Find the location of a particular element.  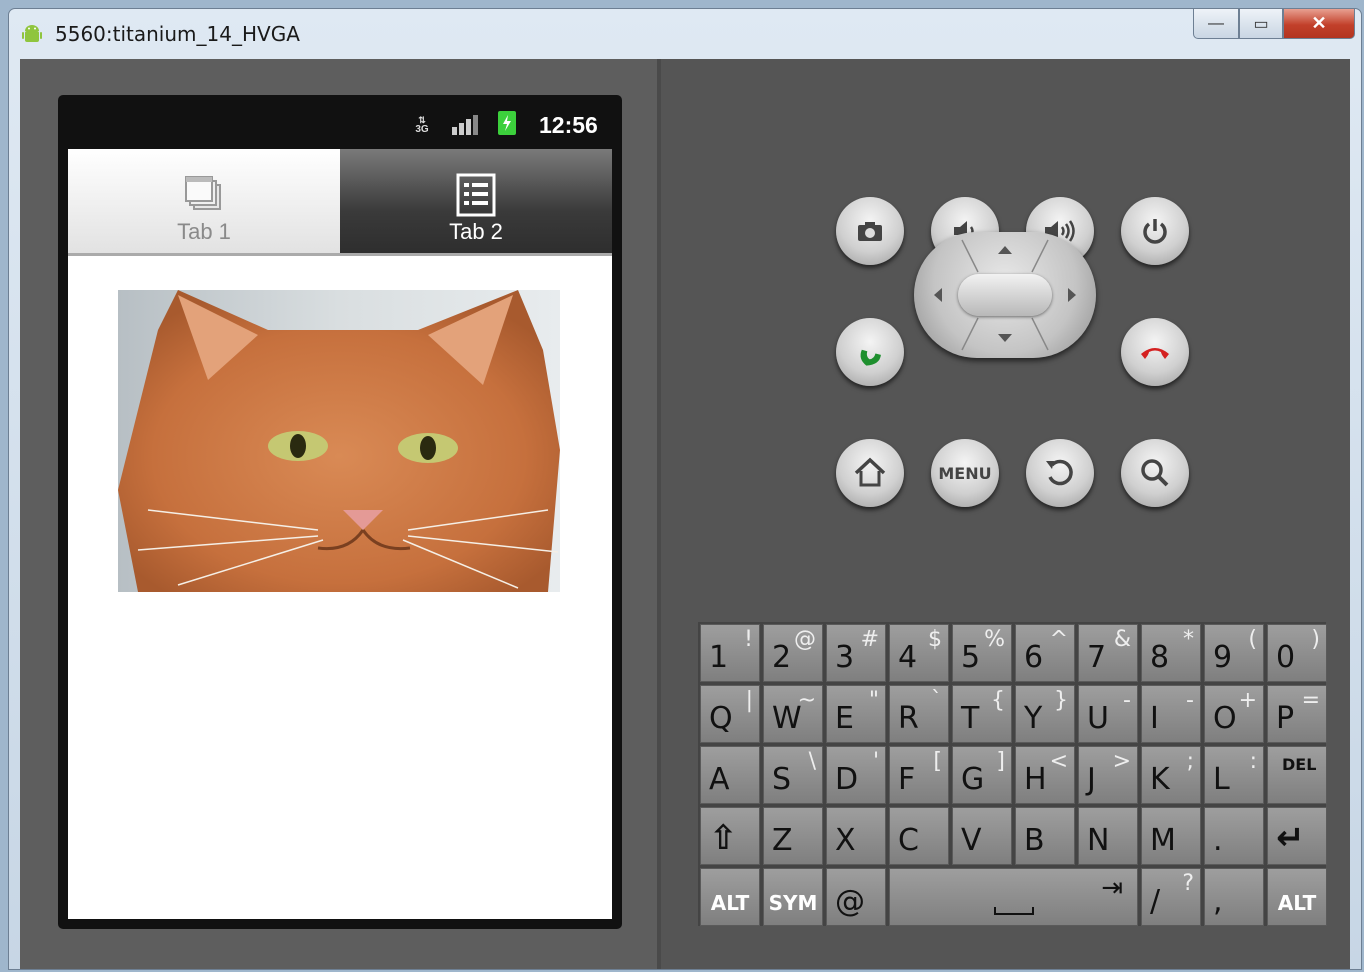

key-label: 7 is located at coordinates (1097, 657).